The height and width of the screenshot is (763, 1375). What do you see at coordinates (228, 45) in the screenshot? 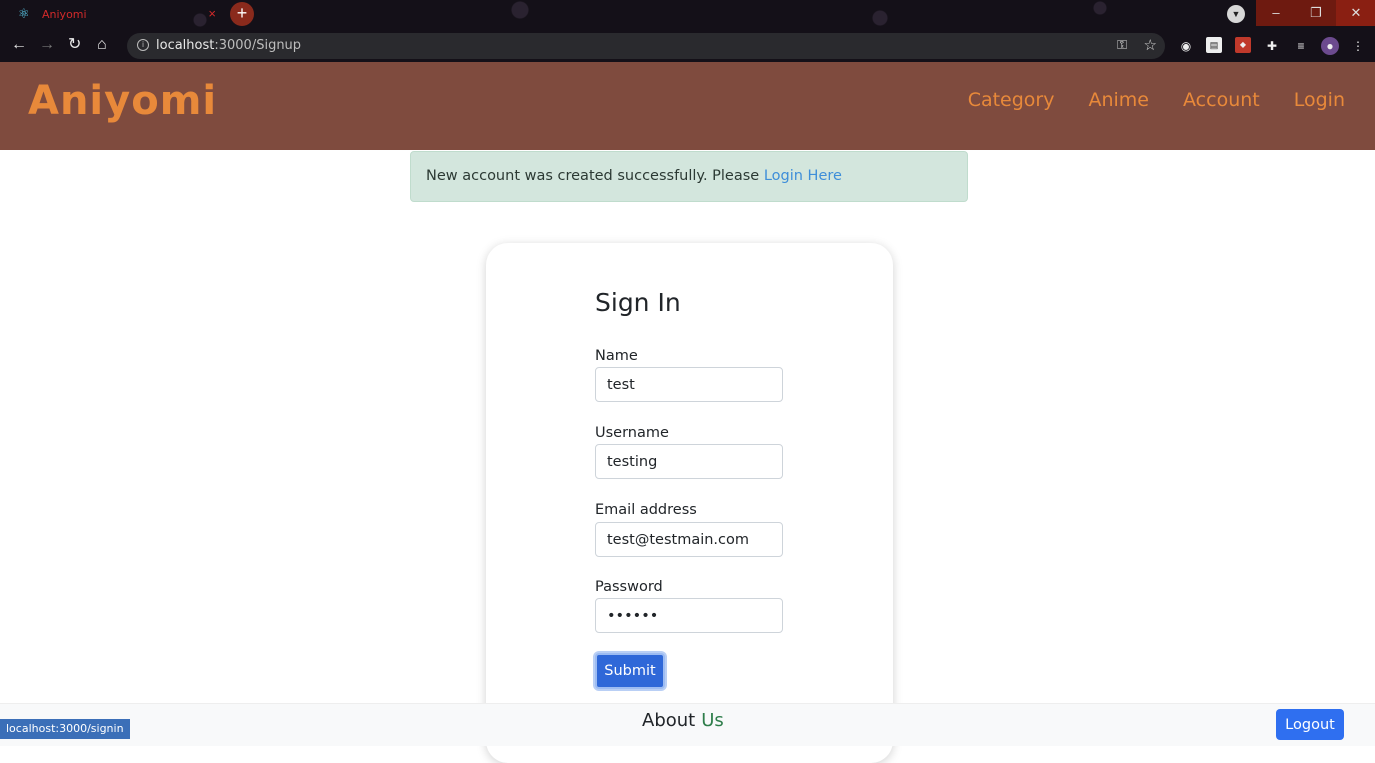
I see `url-text: localhost:3000/Signup` at bounding box center [228, 45].